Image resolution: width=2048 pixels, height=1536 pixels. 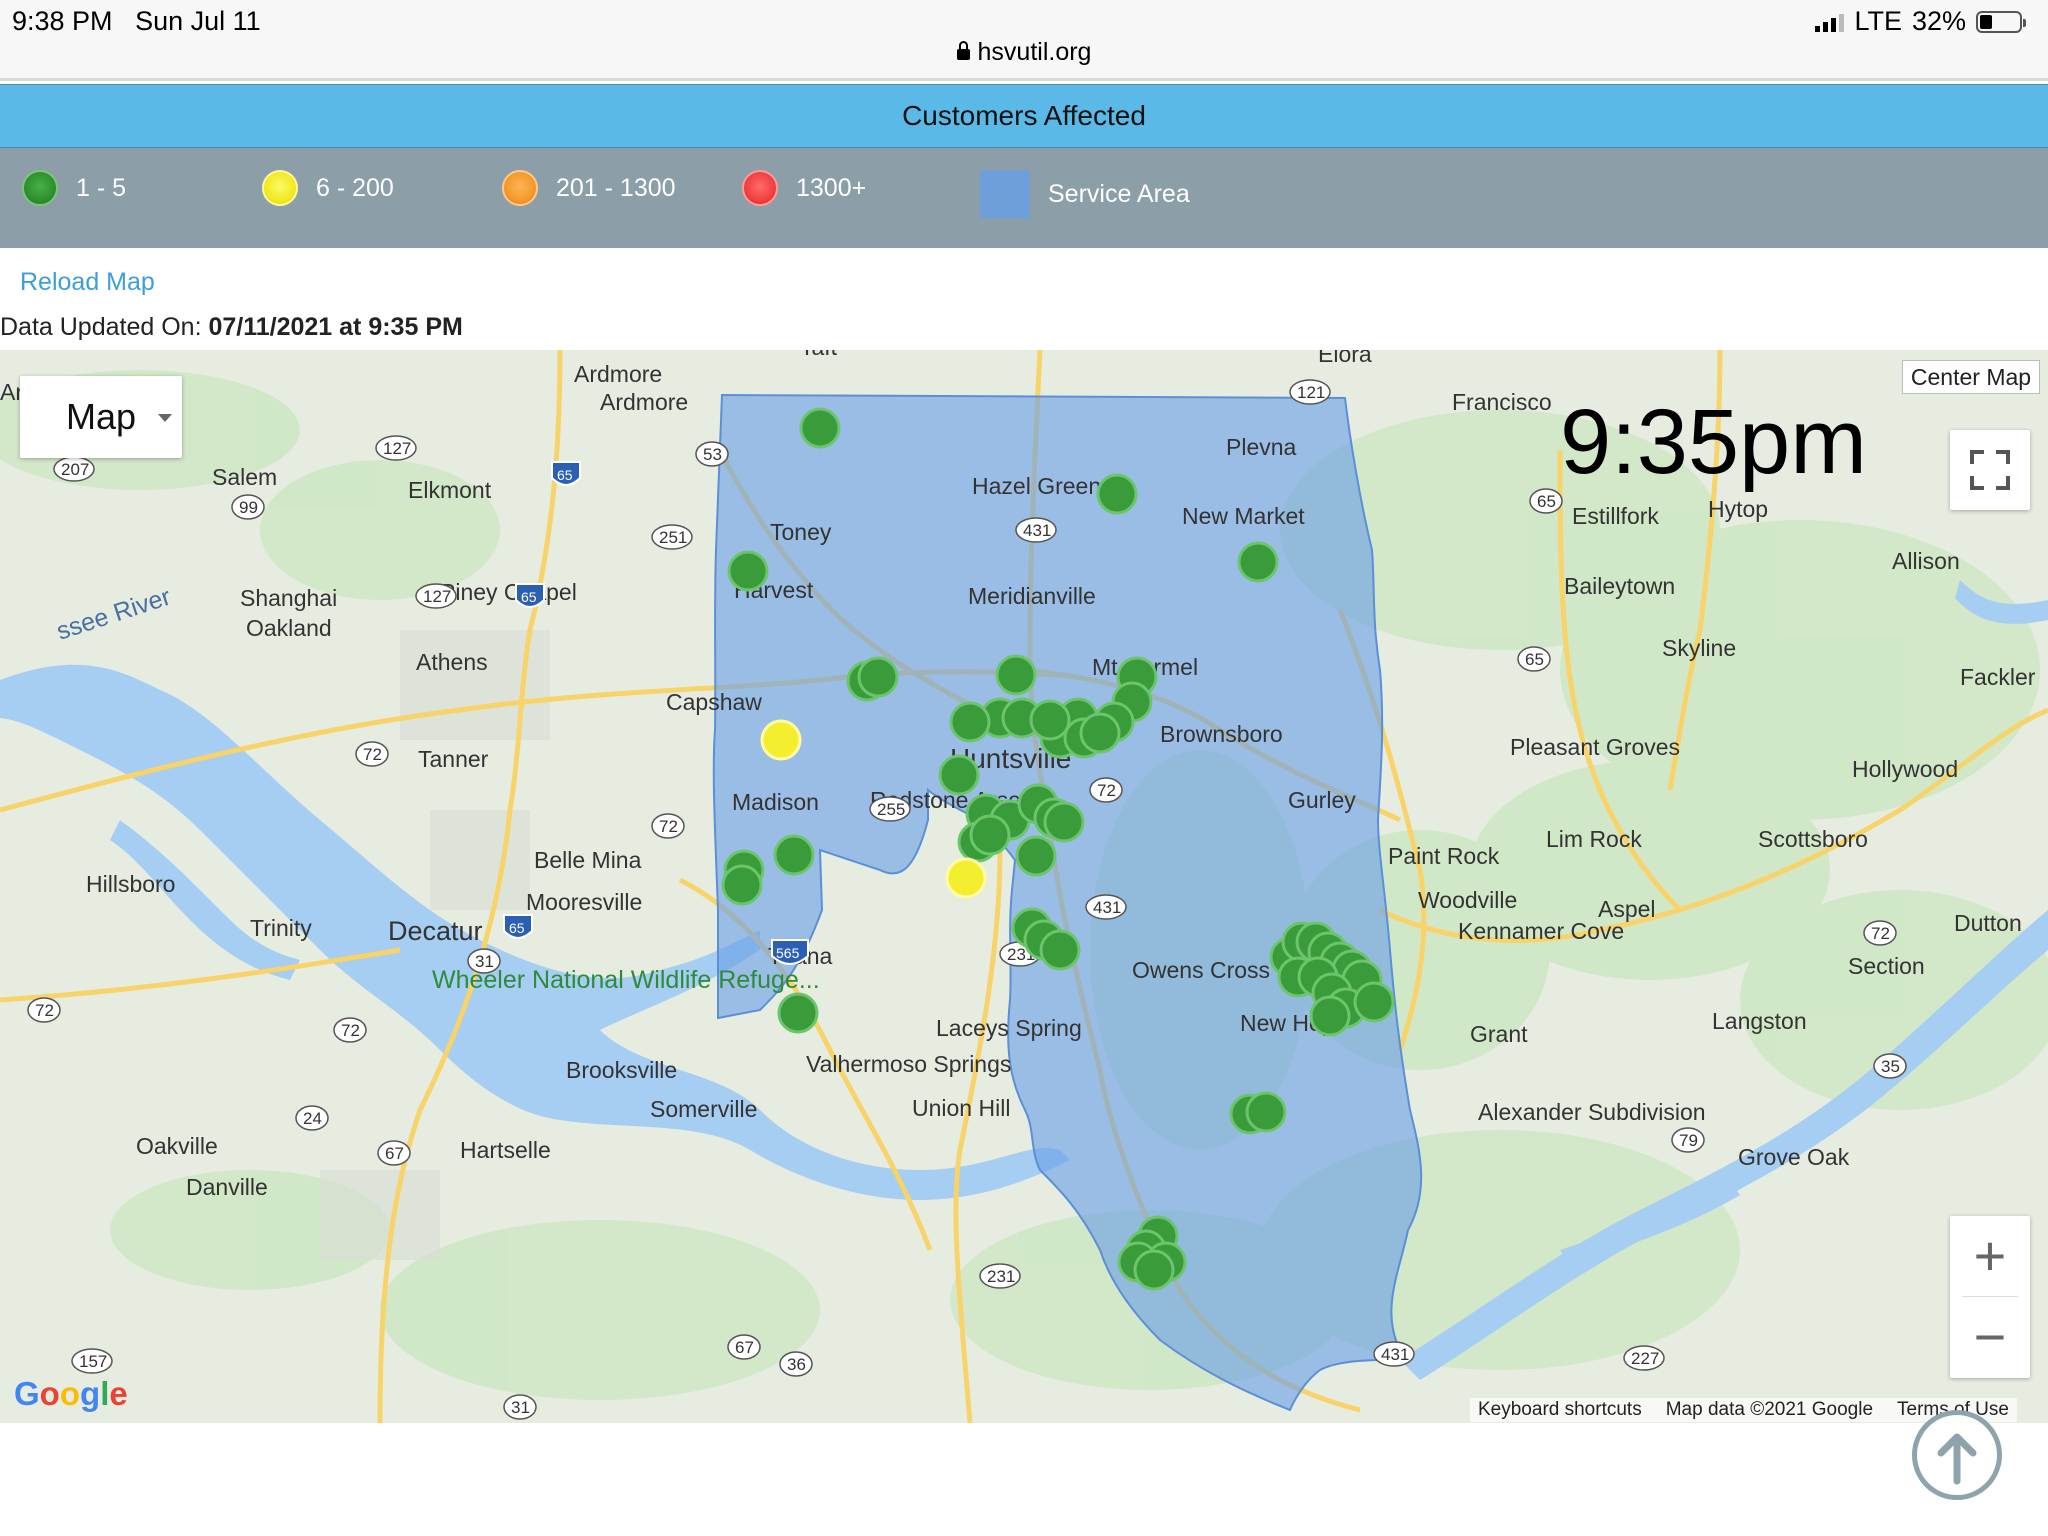 What do you see at coordinates (518, 926) in the screenshot?
I see `interstate-shield-icon: 65` at bounding box center [518, 926].